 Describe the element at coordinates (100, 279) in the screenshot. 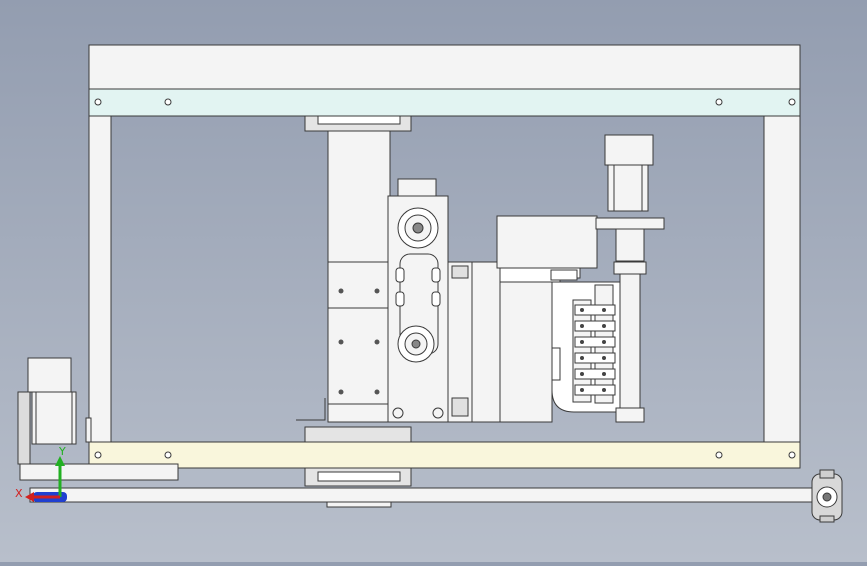

I see `frame-left-post` at that location.